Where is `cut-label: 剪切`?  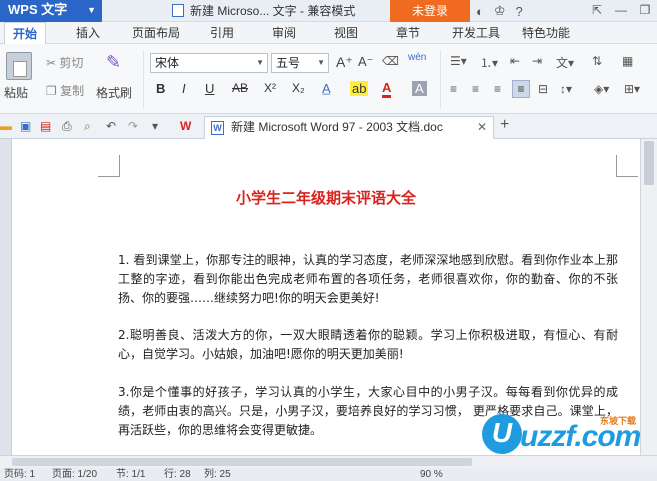
cut-label: 剪切 is located at coordinates (71, 63).